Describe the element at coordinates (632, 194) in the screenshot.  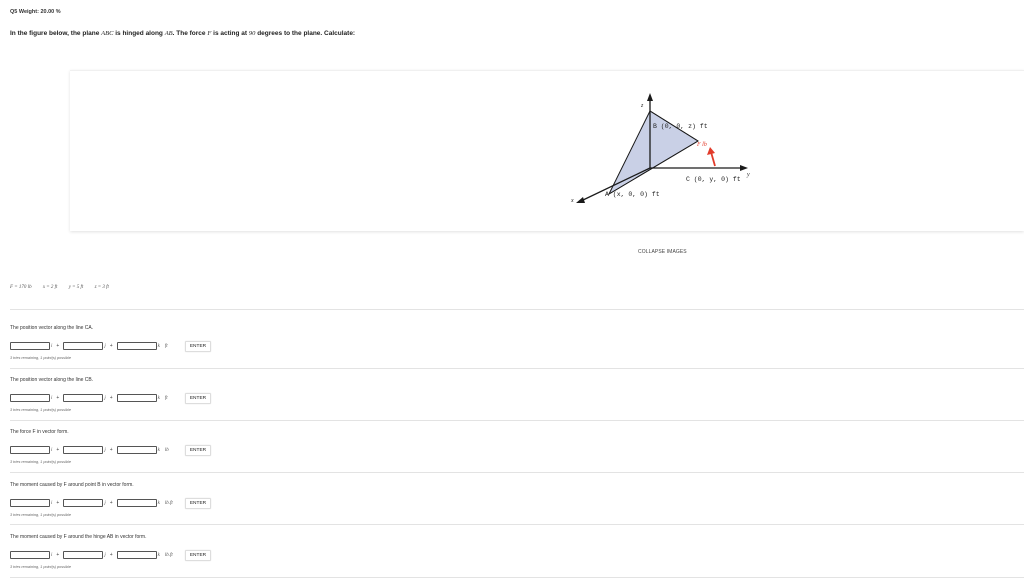
I see `point-a-label: A (x, 0, 0) ft` at that location.